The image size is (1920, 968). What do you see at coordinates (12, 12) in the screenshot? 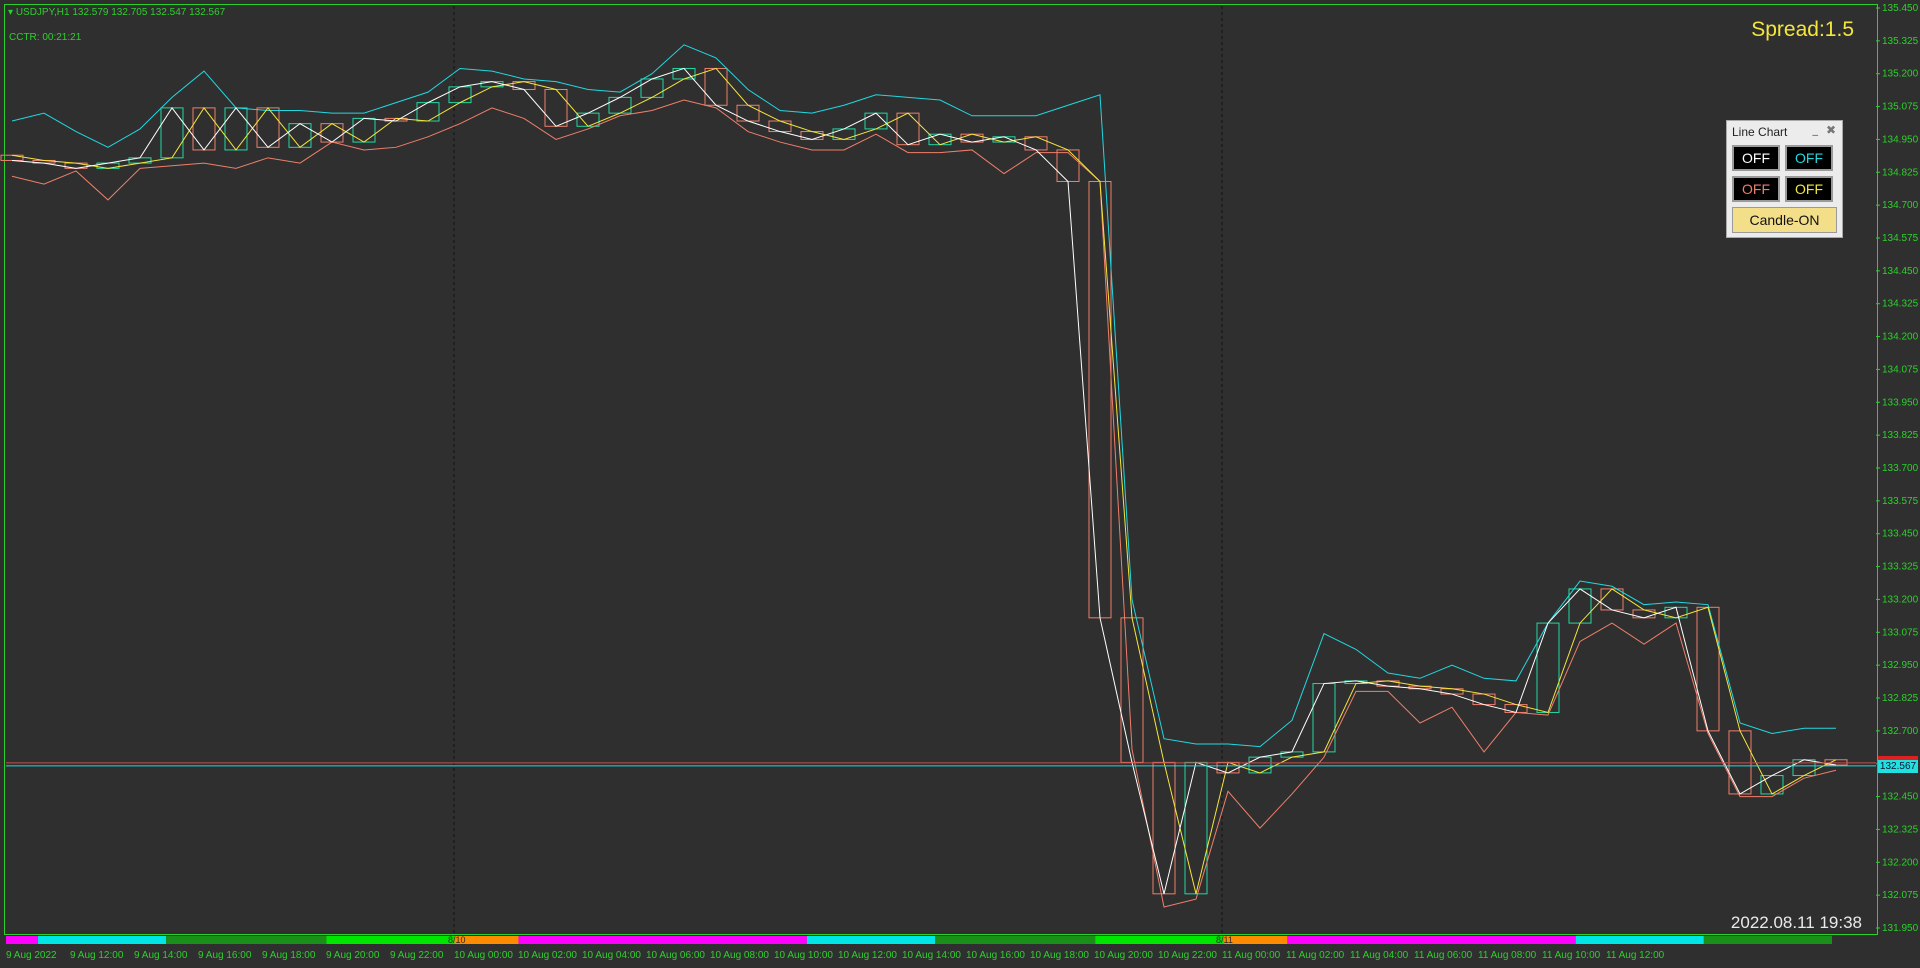
I see `collapse-arrow-icon: ▾` at bounding box center [12, 12].